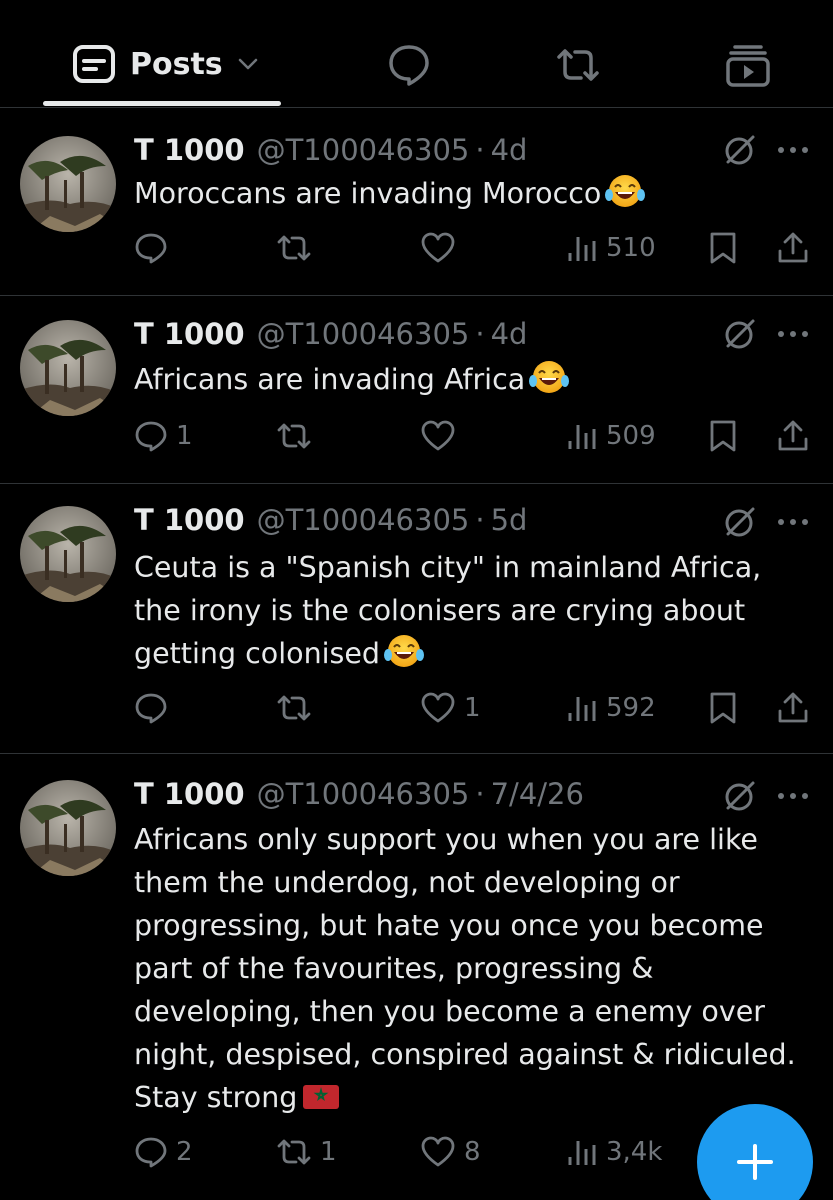 The width and height of the screenshot is (833, 1200). I want to click on post-time: 7/4/26, so click(537, 794).